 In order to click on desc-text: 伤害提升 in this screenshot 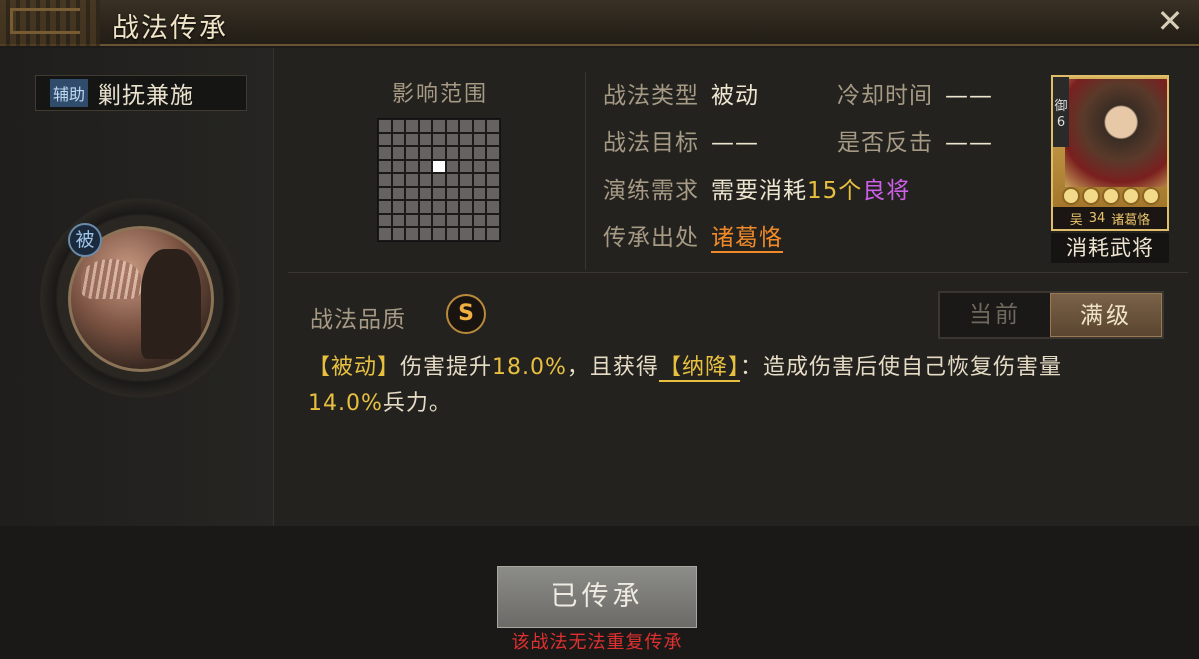, I will do `click(446, 367)`.